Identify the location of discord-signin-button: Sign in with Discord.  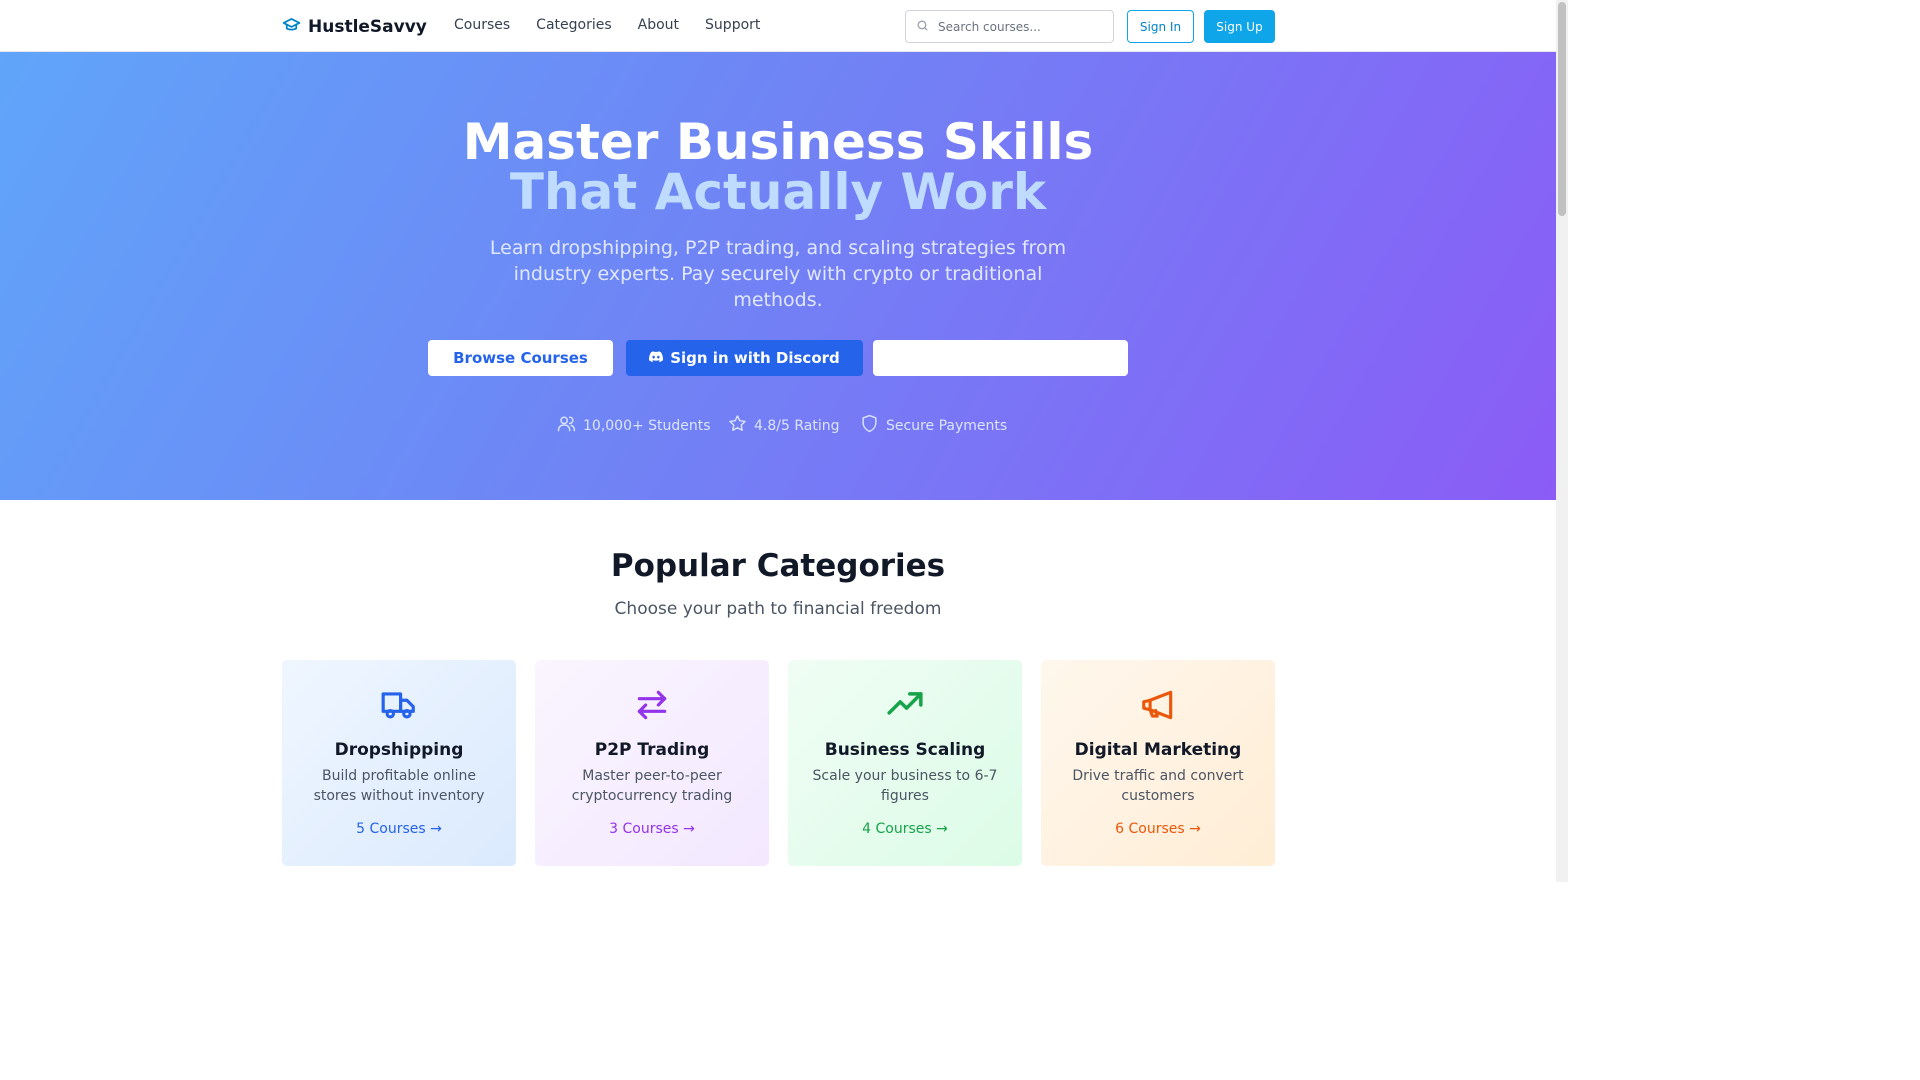
(744, 358).